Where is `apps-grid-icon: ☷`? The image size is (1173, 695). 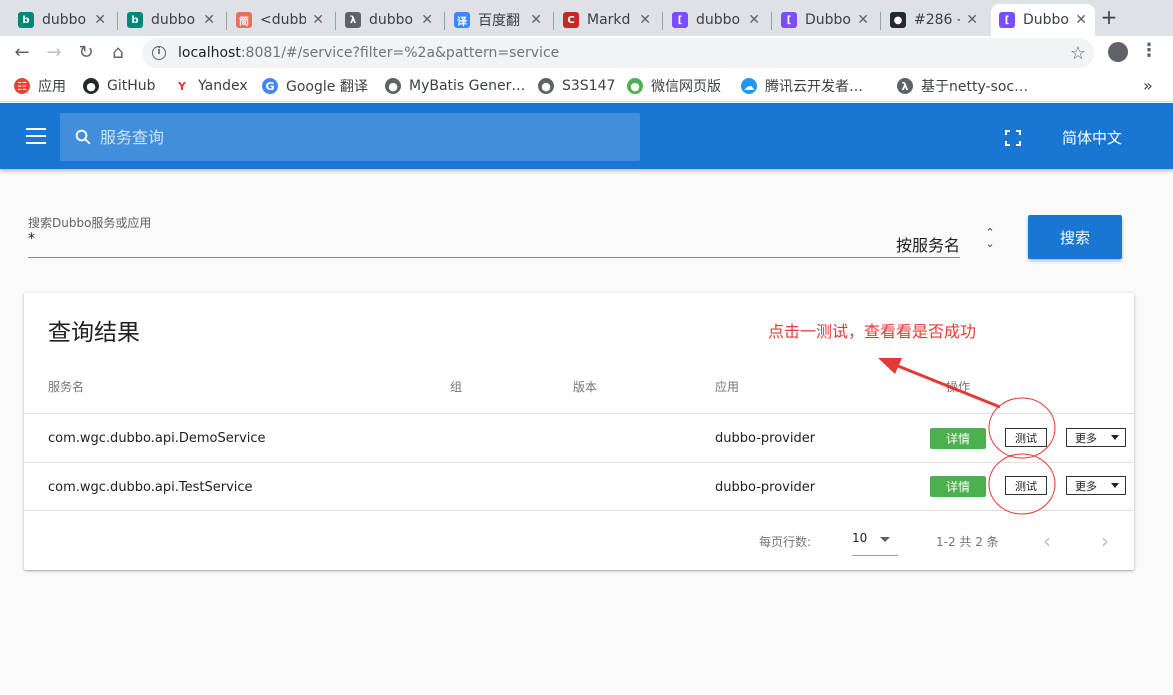
apps-grid-icon: ☷ is located at coordinates (22, 86).